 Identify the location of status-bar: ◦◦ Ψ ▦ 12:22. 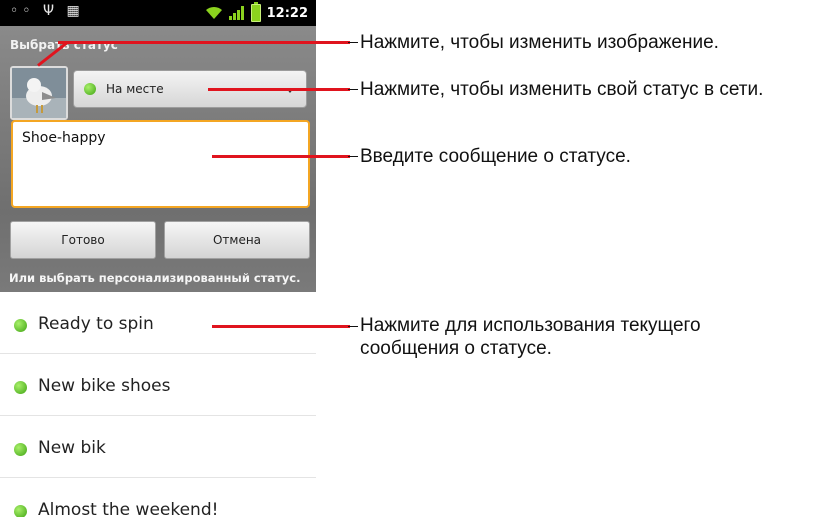
(158, 13).